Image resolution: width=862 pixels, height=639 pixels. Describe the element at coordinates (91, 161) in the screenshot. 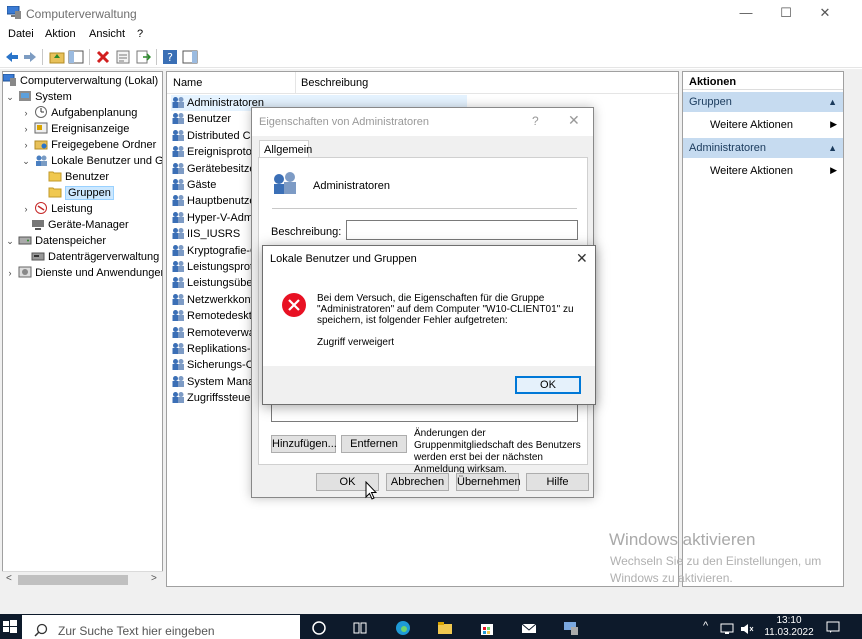

I see `tree-item-lokale-benutzer-und-gruppen: ⌄ Lokale Benutzer und Gruppen` at that location.